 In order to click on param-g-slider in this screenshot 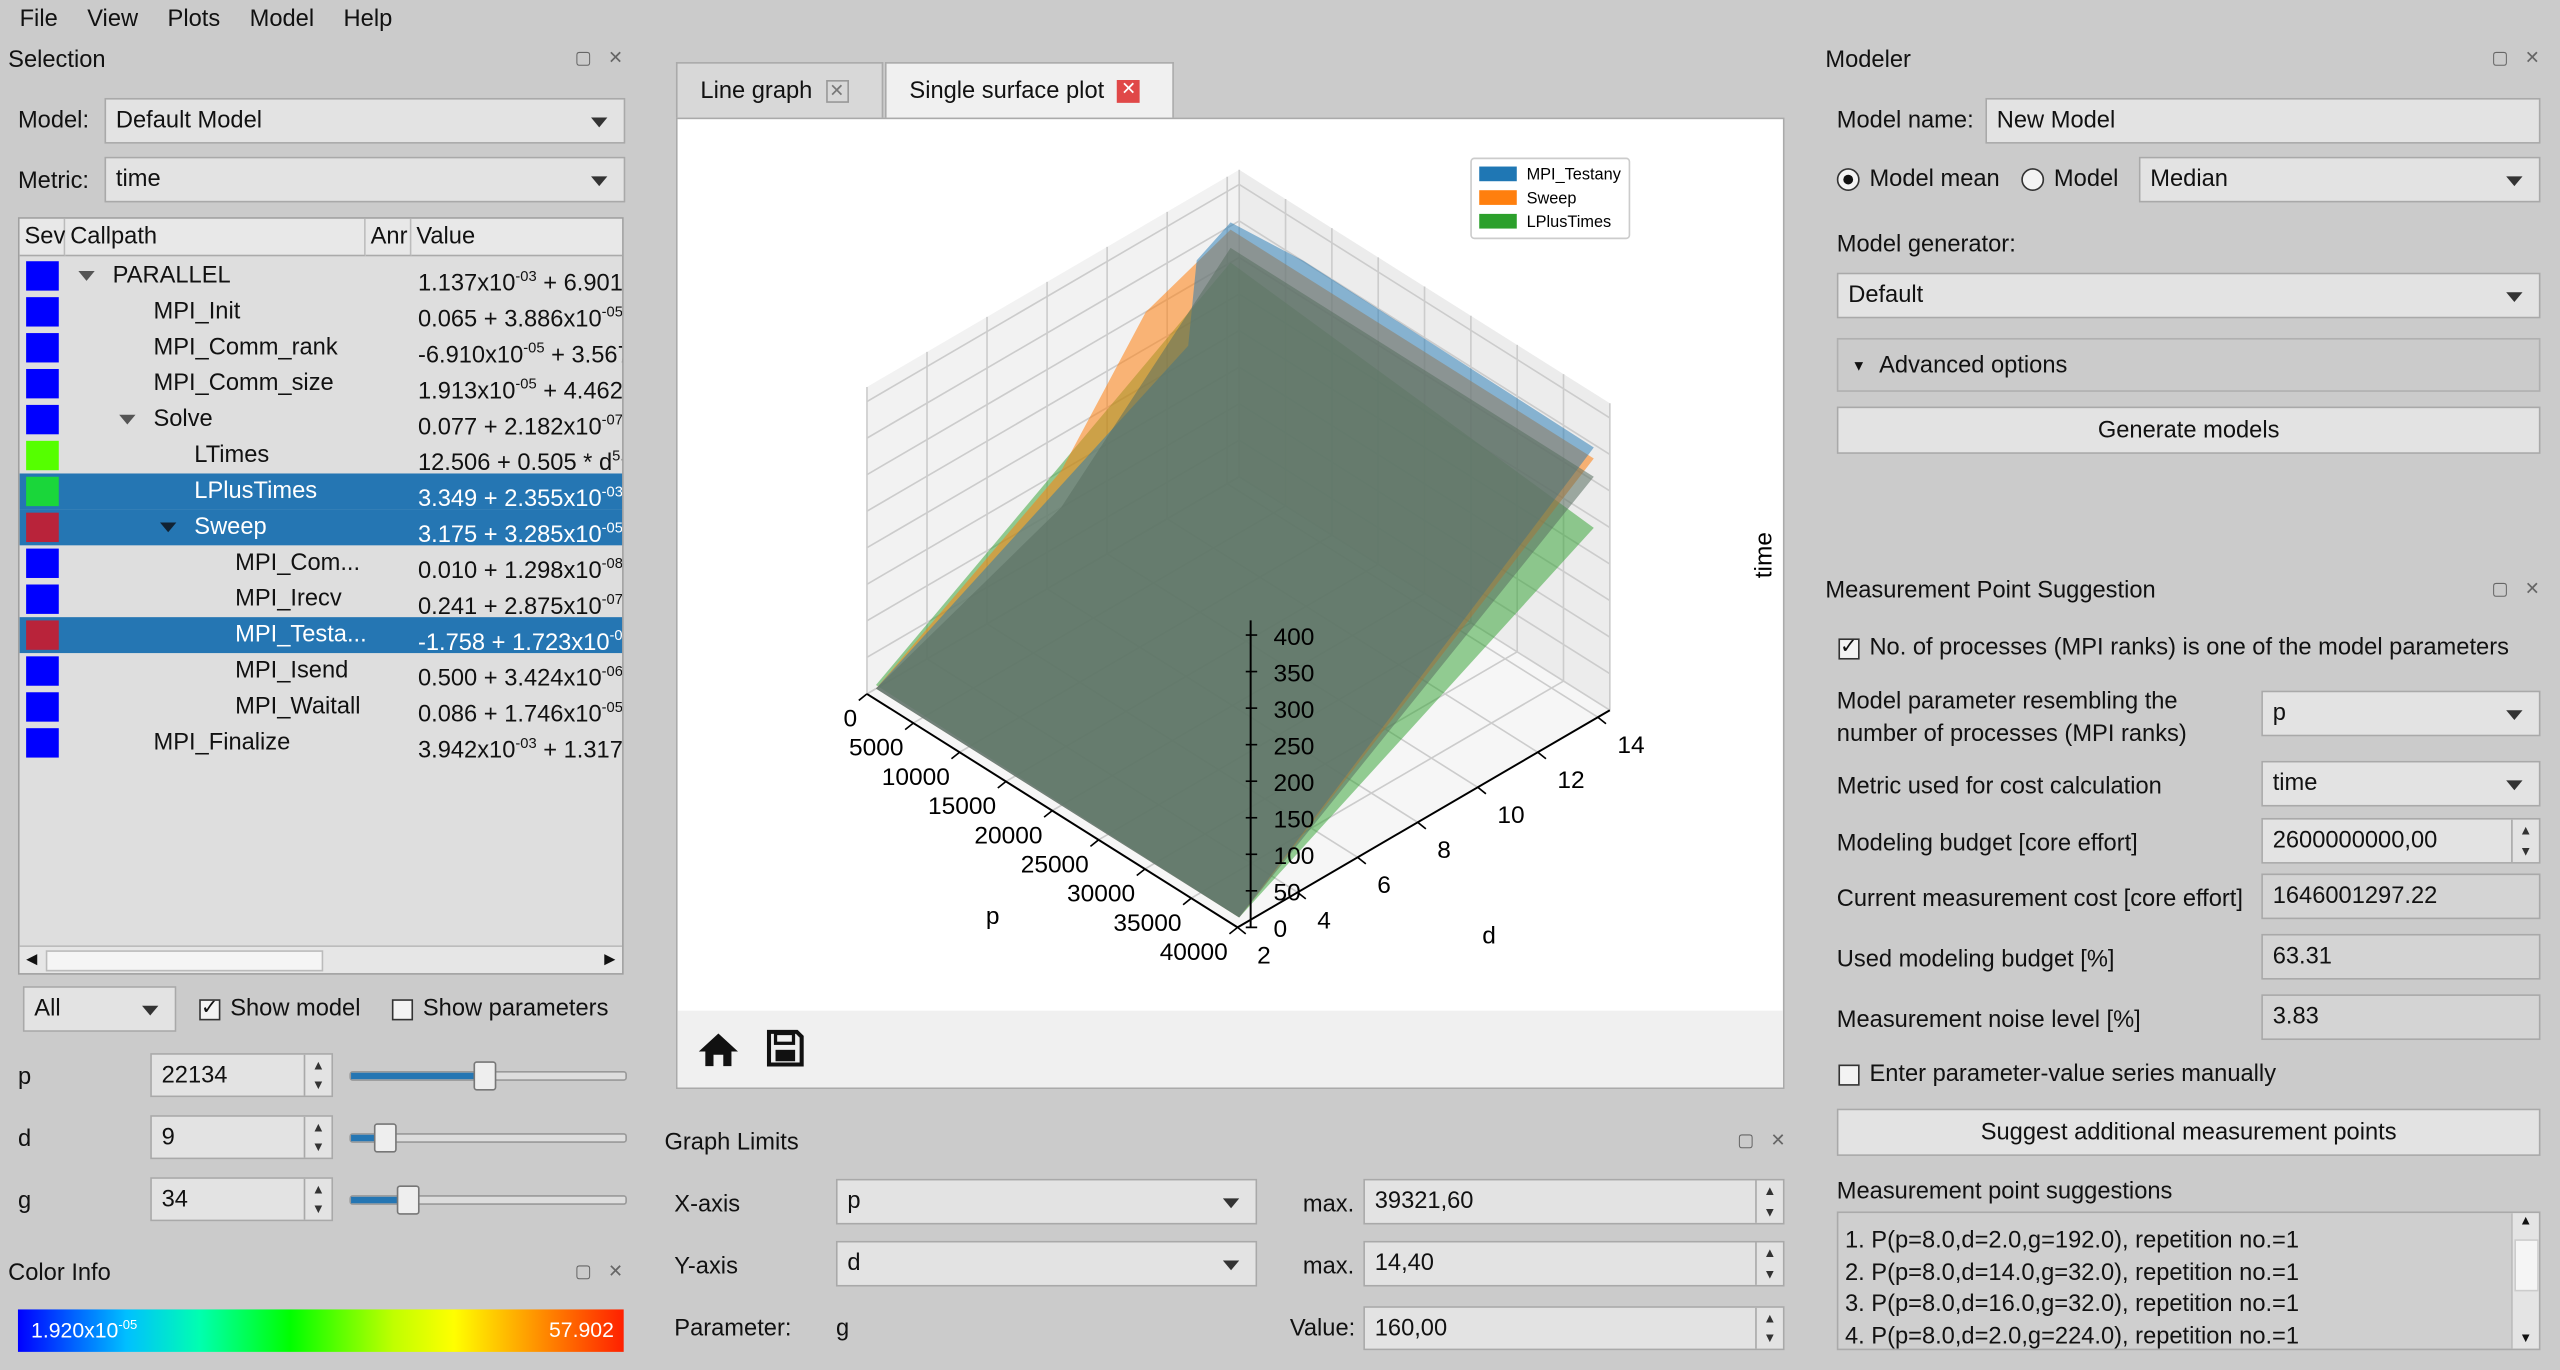, I will do `click(488, 1200)`.